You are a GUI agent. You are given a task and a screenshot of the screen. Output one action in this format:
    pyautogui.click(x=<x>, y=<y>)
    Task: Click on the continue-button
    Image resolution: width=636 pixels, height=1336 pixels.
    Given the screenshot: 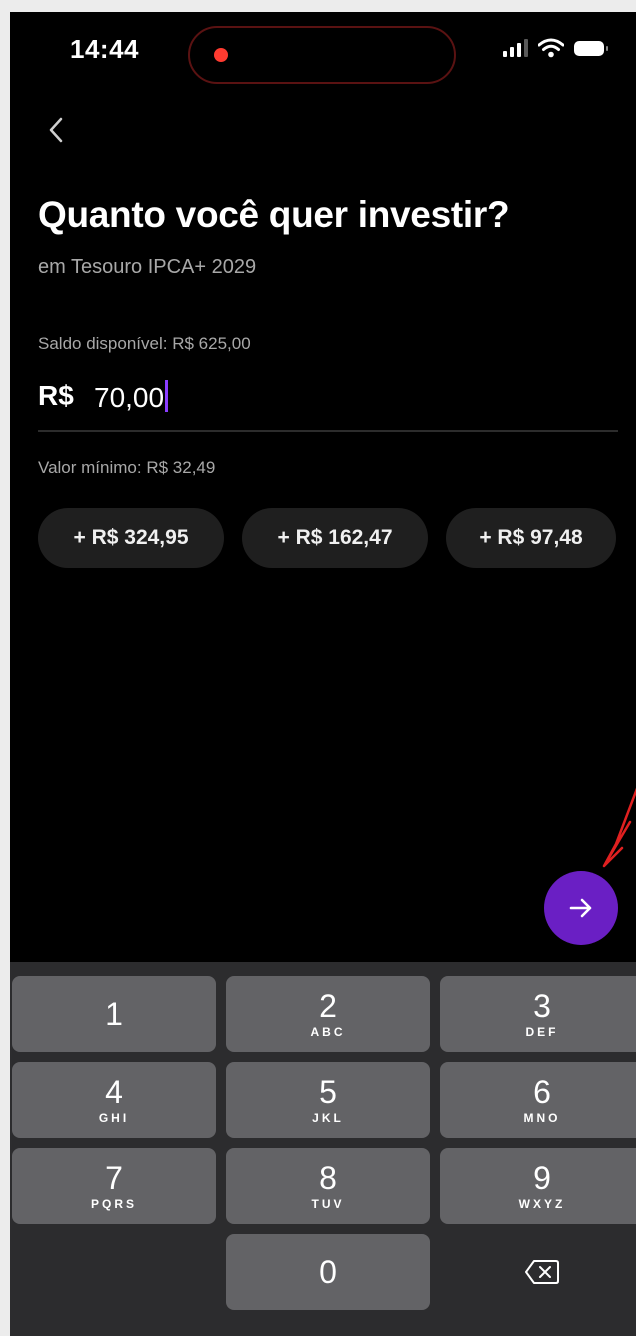 What is the action you would take?
    pyautogui.click(x=581, y=908)
    